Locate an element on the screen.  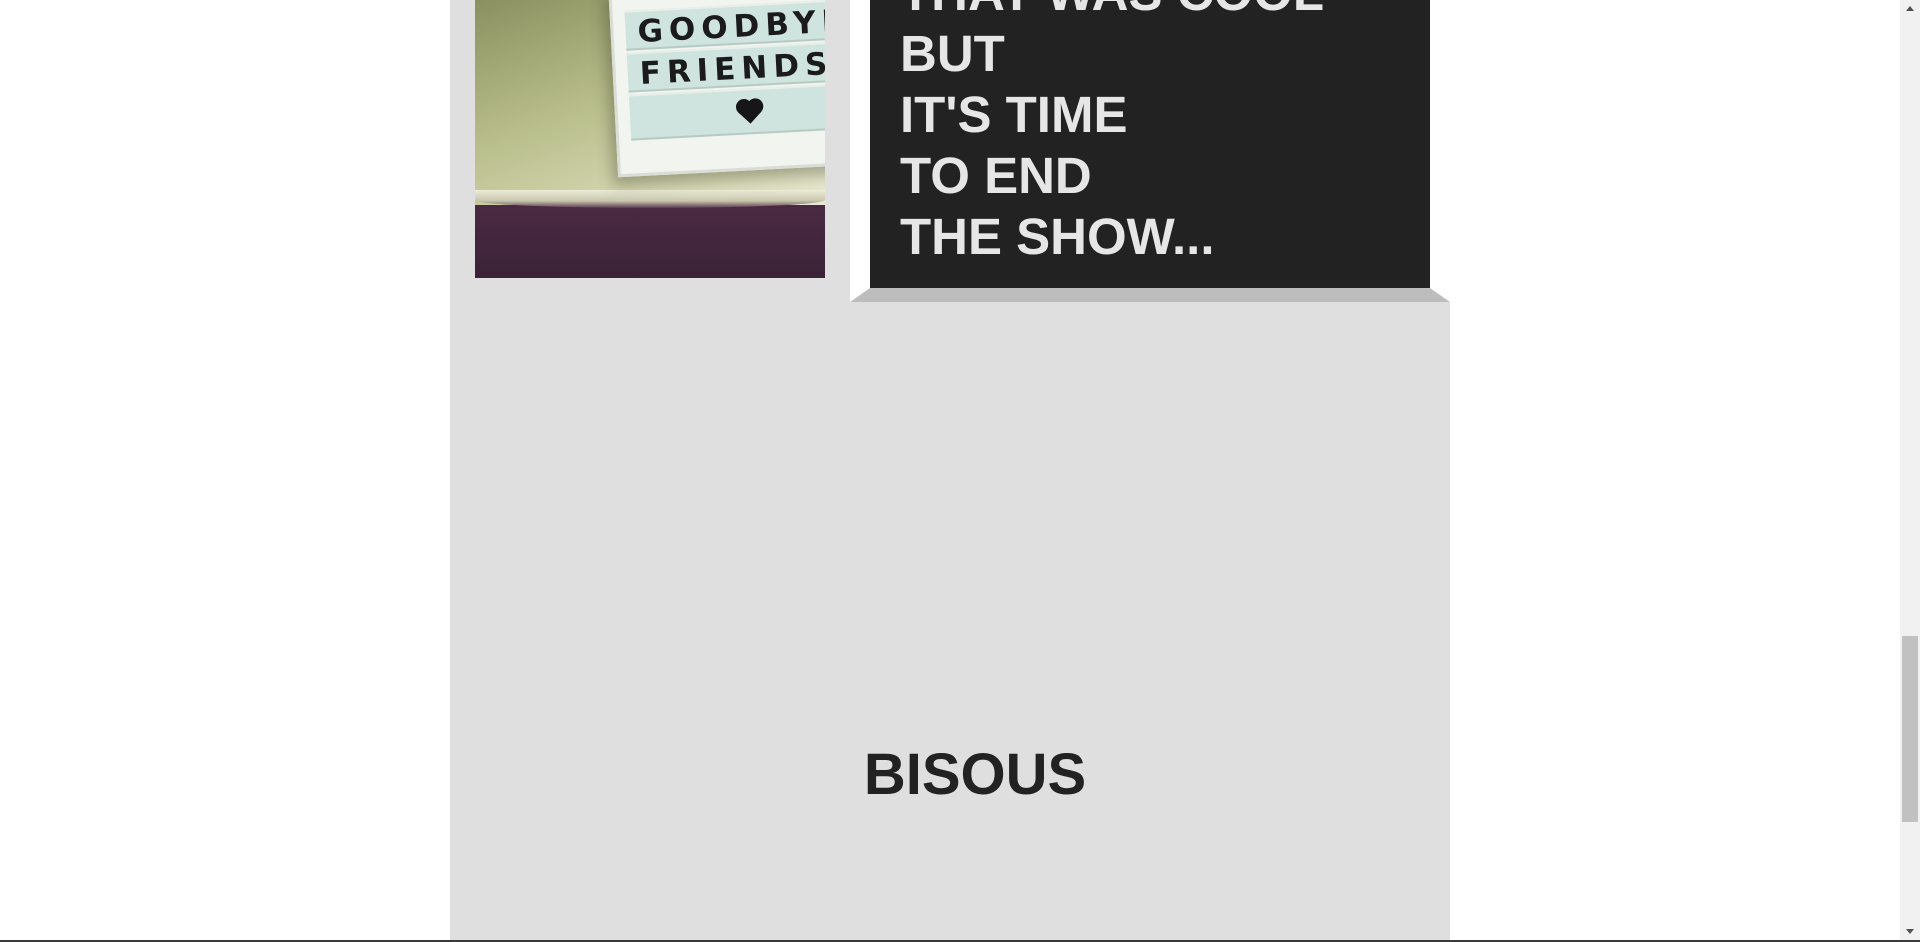
vertical-scrollbar is located at coordinates (1910, 470).